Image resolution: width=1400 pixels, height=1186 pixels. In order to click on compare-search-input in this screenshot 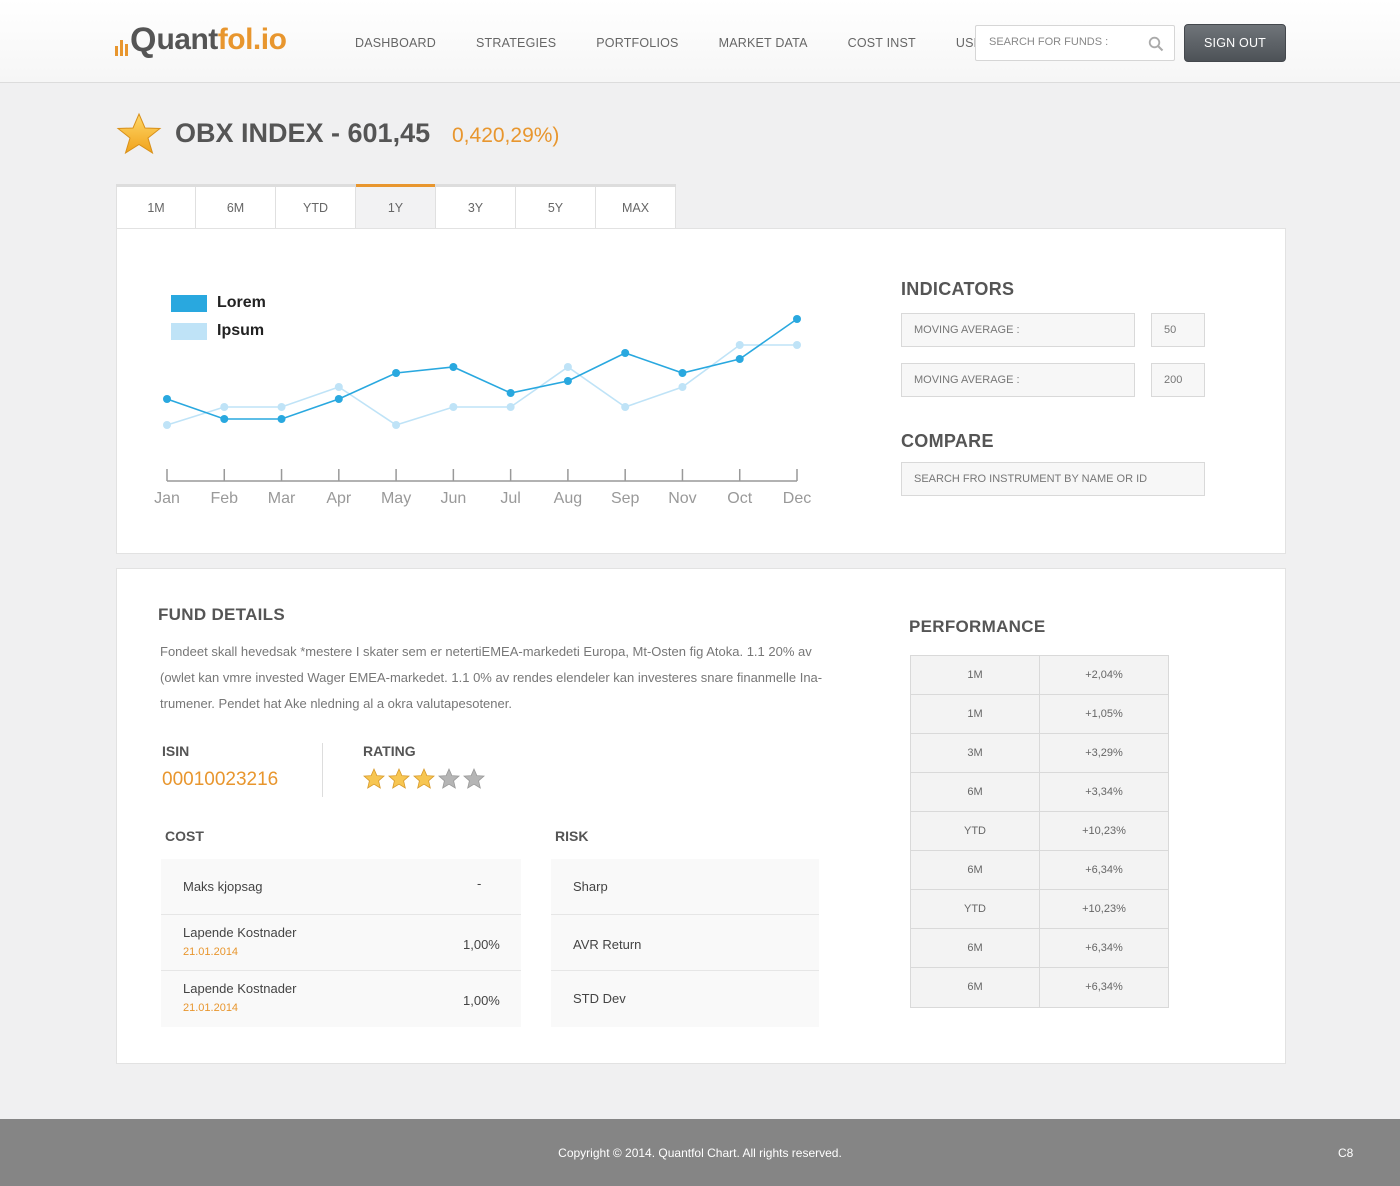, I will do `click(1059, 479)`.